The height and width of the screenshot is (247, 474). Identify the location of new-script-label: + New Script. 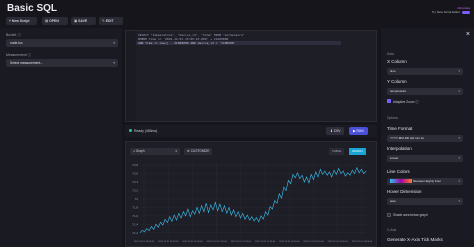
(19, 21).